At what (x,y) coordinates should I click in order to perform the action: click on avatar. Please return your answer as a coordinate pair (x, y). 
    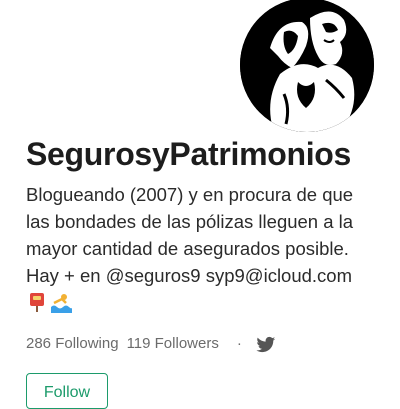
    Looking at the image, I should click on (307, 66).